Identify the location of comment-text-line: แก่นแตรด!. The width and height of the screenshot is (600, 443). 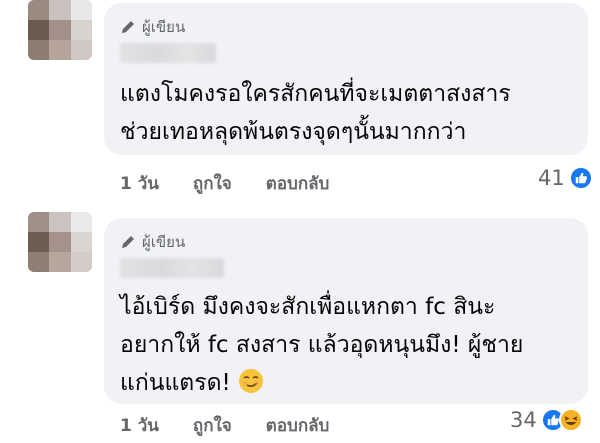
(175, 383).